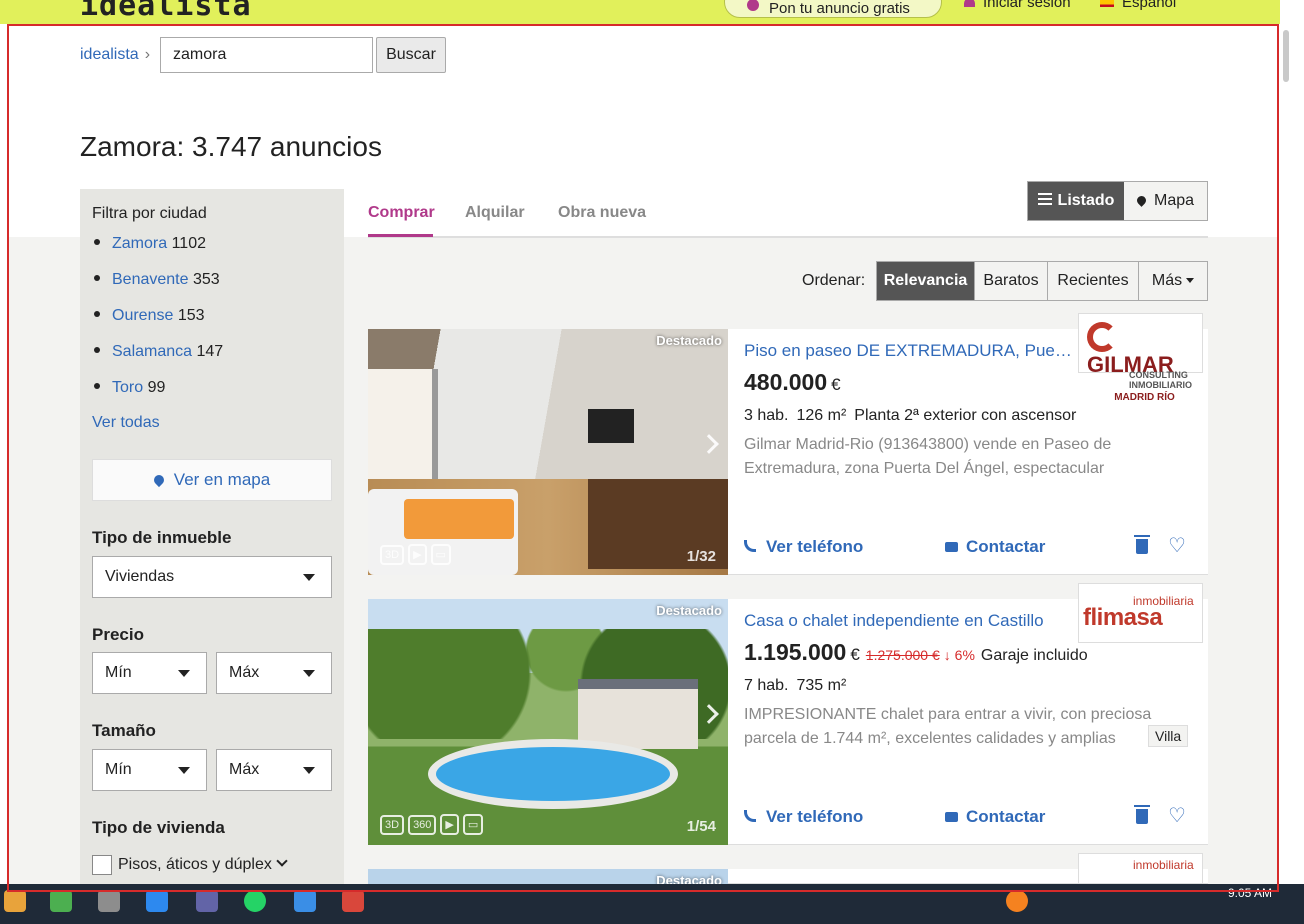 This screenshot has height=924, width=1304. I want to click on listing-card: Destacado inmobiliaria, so click(788, 868).